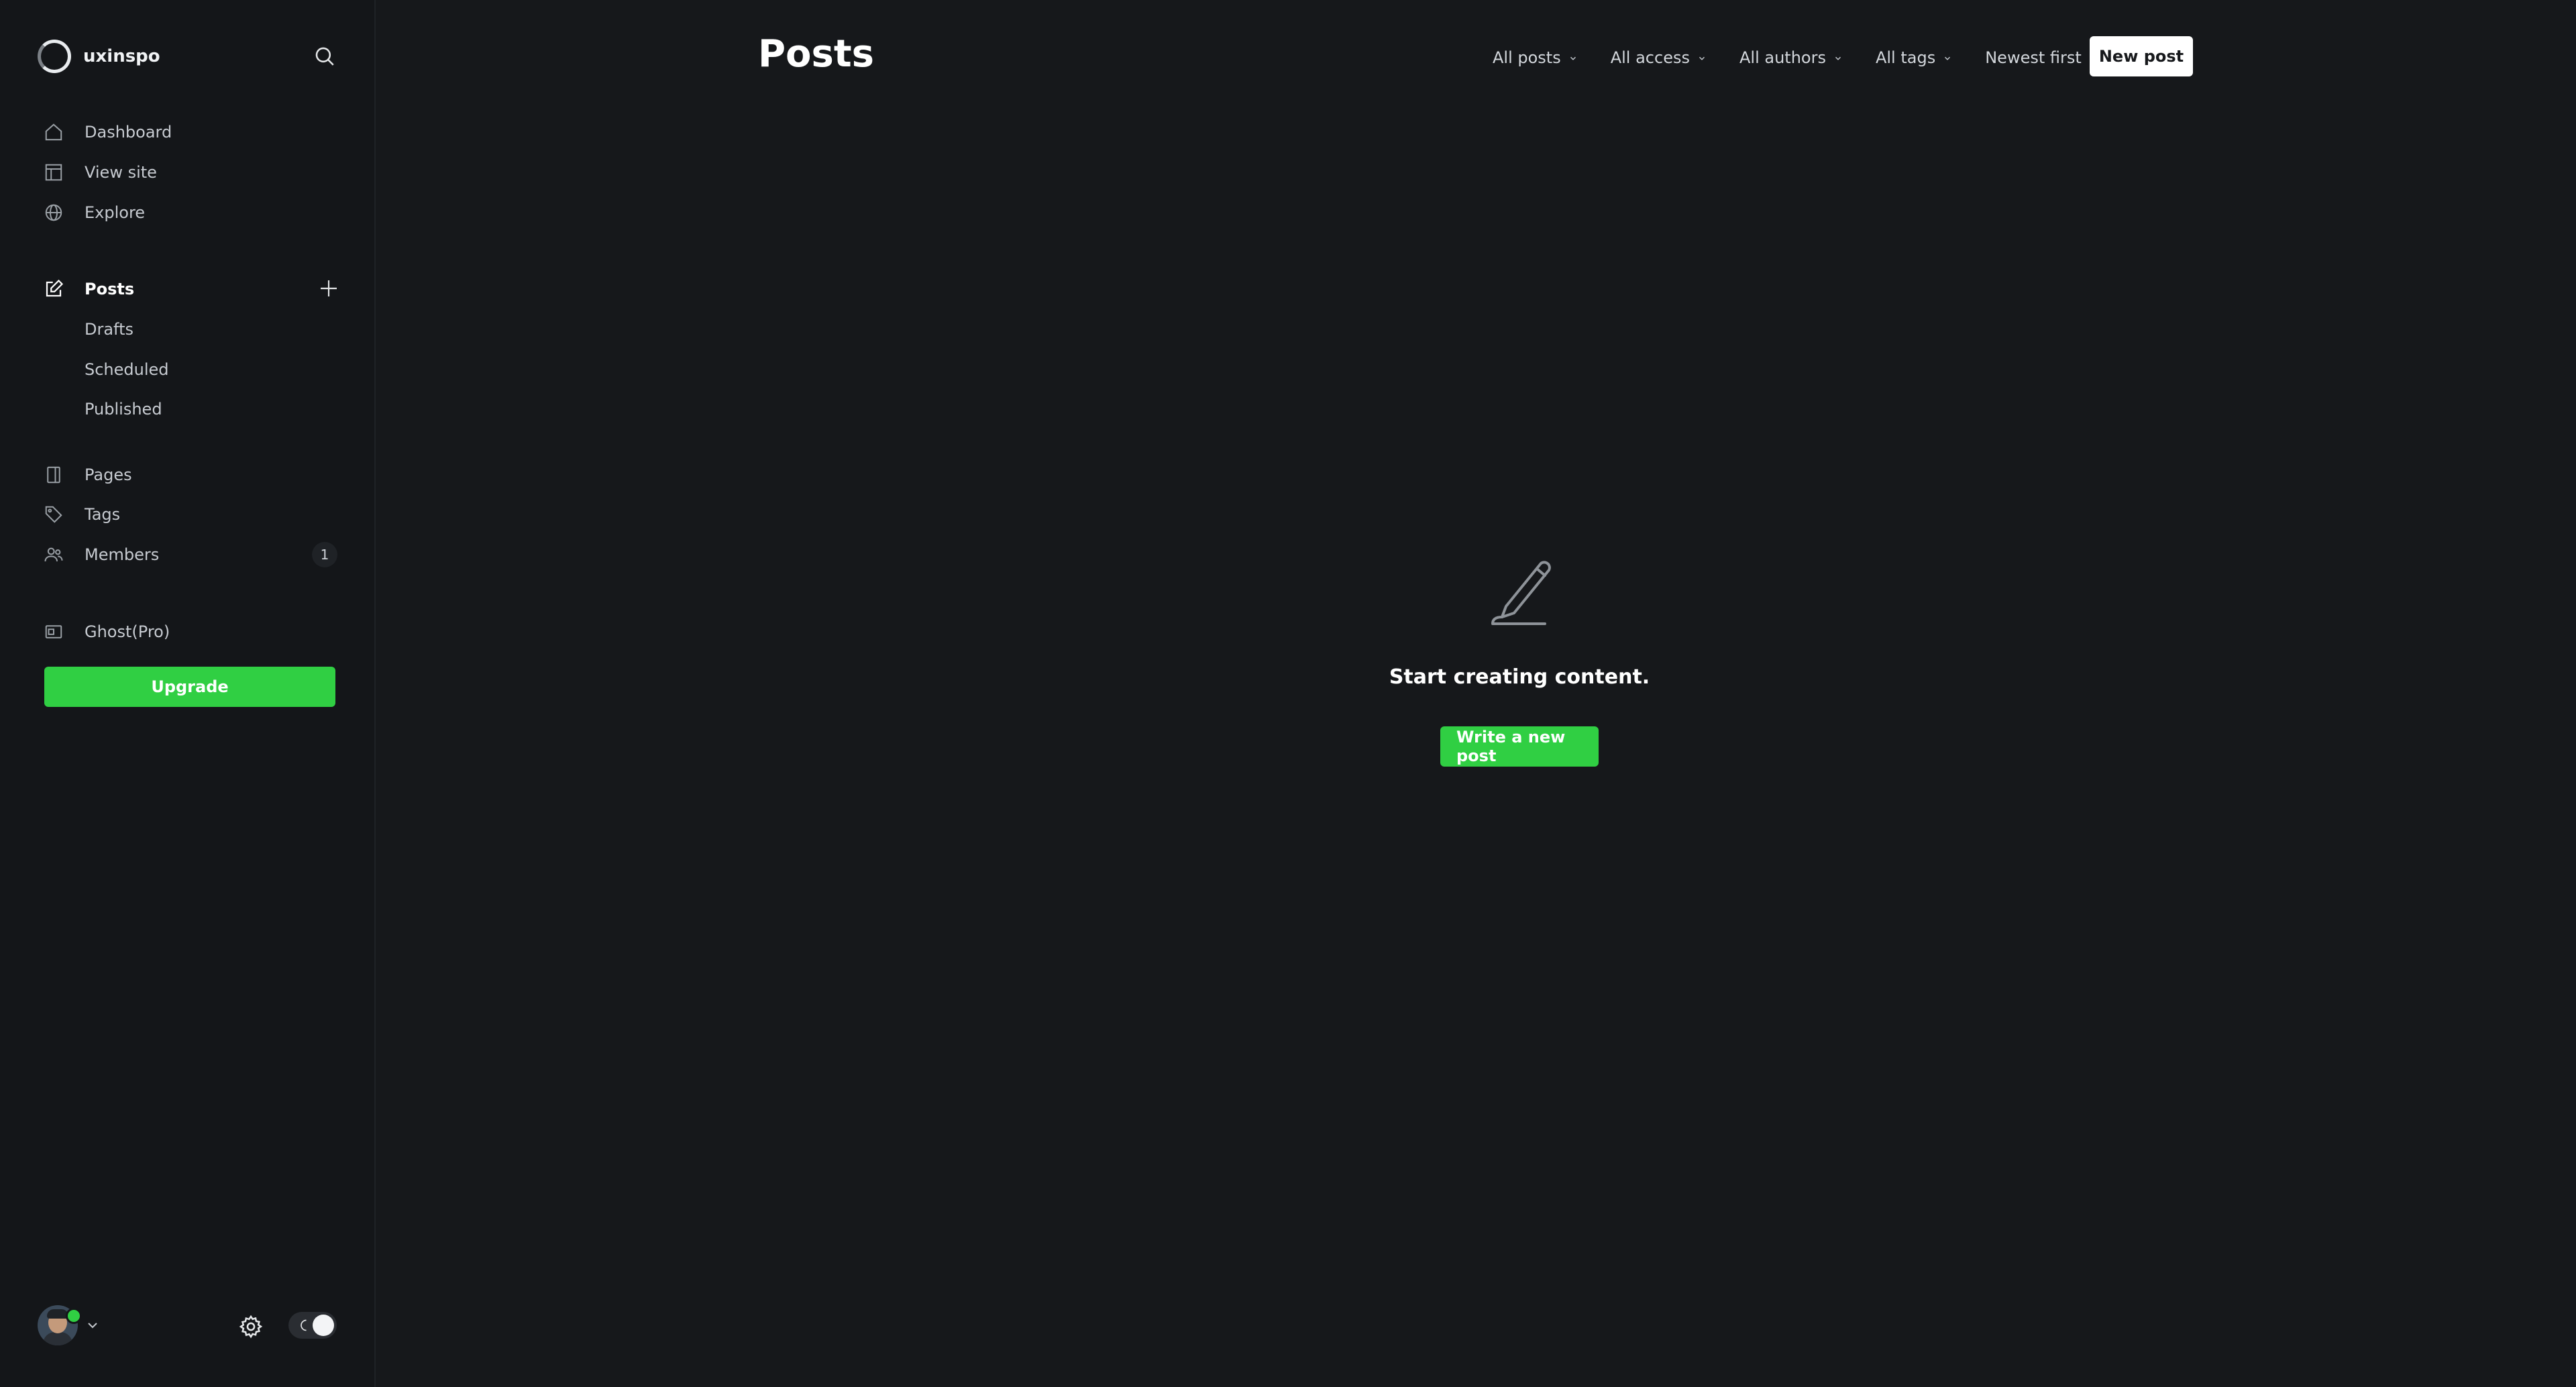  Describe the element at coordinates (1519, 746) in the screenshot. I see `write-new-post-button: Write a new post` at that location.